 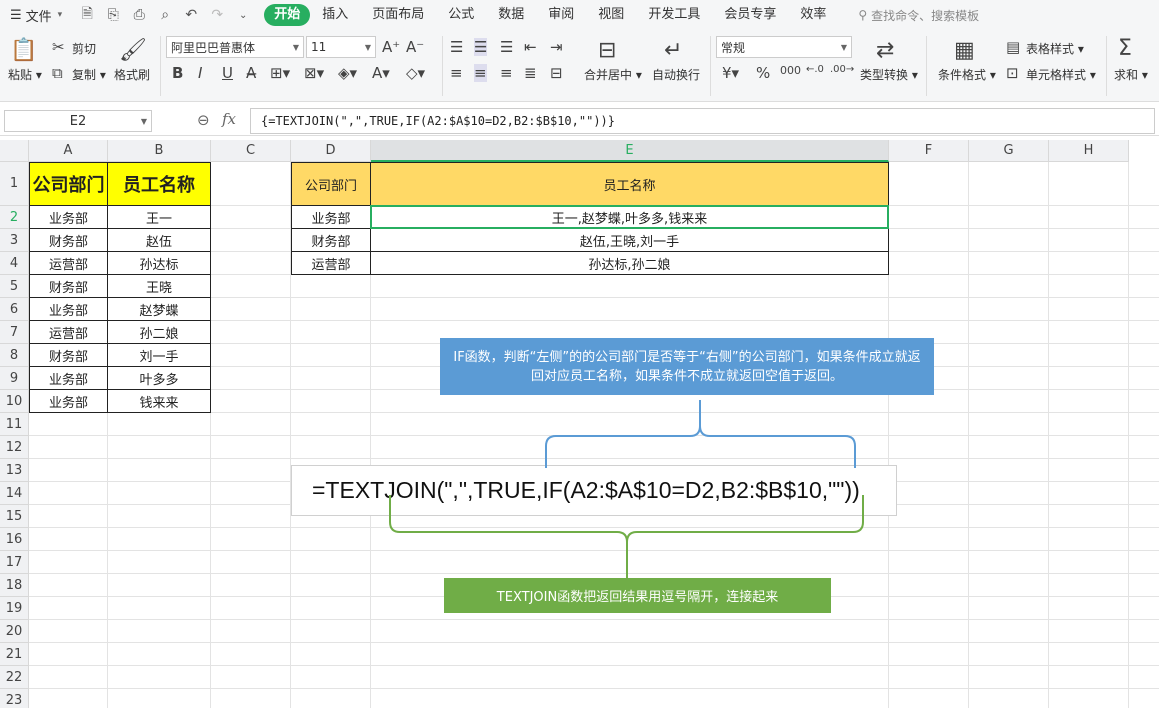 What do you see at coordinates (347, 73) in the screenshot?
I see `fill-color-icon: ◈▾` at bounding box center [347, 73].